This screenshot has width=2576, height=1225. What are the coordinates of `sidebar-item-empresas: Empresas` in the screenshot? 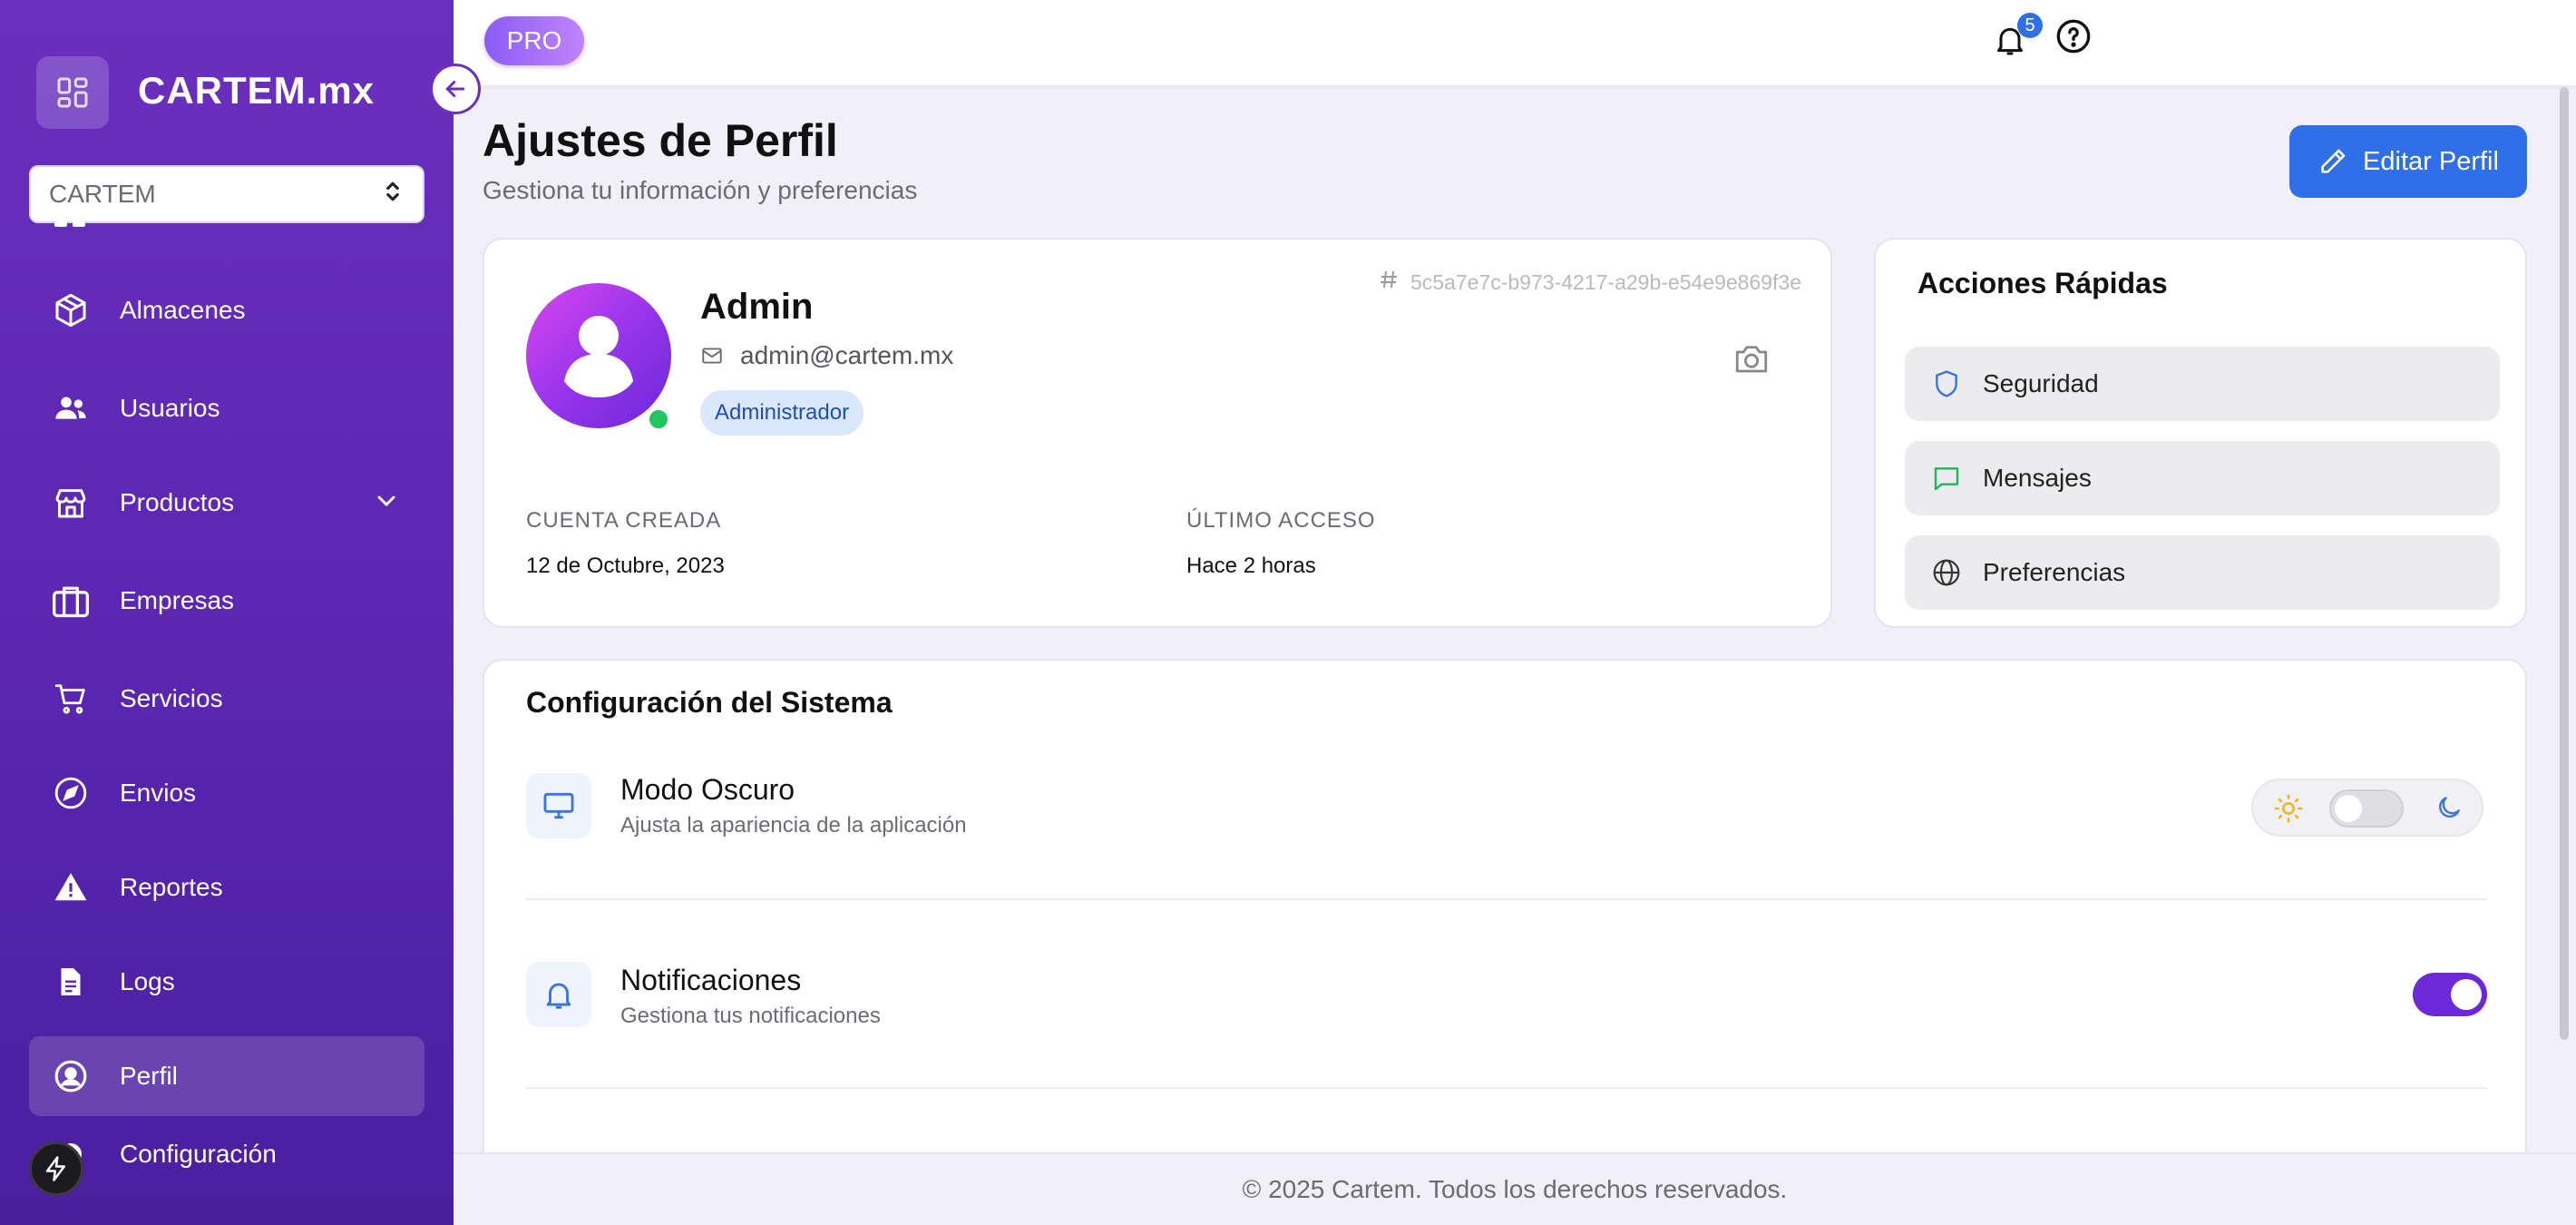 It's located at (226, 601).